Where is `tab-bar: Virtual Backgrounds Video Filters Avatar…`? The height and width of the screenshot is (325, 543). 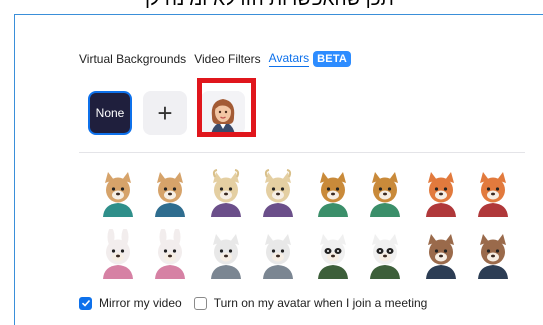
tab-bar: Virtual Backgrounds Video Filters Avatar… is located at coordinates (215, 59).